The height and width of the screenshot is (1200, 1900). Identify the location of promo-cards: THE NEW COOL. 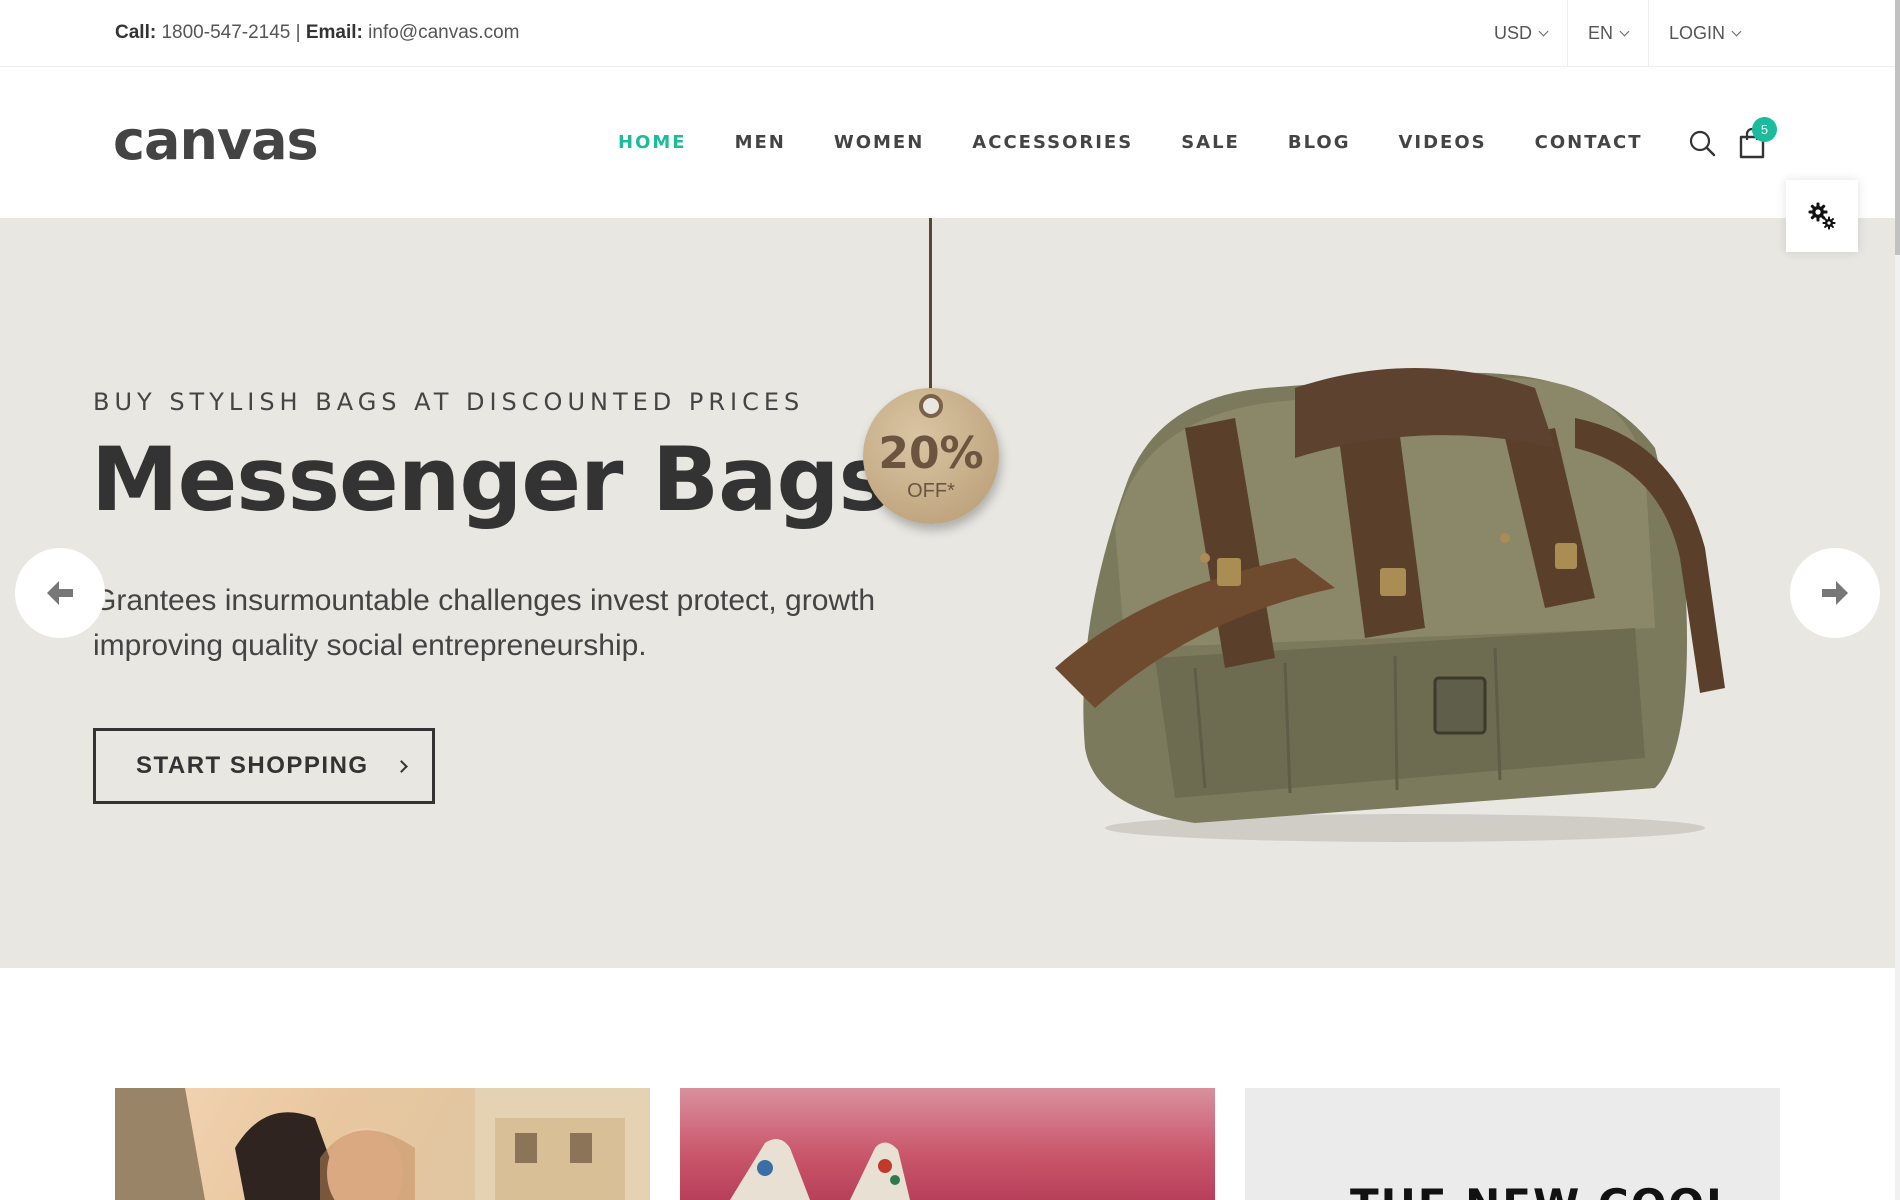
(947, 1144).